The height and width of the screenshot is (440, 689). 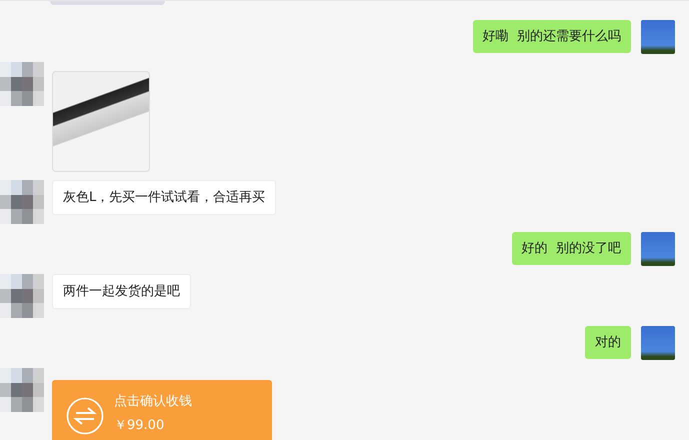 What do you see at coordinates (121, 291) in the screenshot?
I see `message-bubble: 两件一起发货的是吧` at bounding box center [121, 291].